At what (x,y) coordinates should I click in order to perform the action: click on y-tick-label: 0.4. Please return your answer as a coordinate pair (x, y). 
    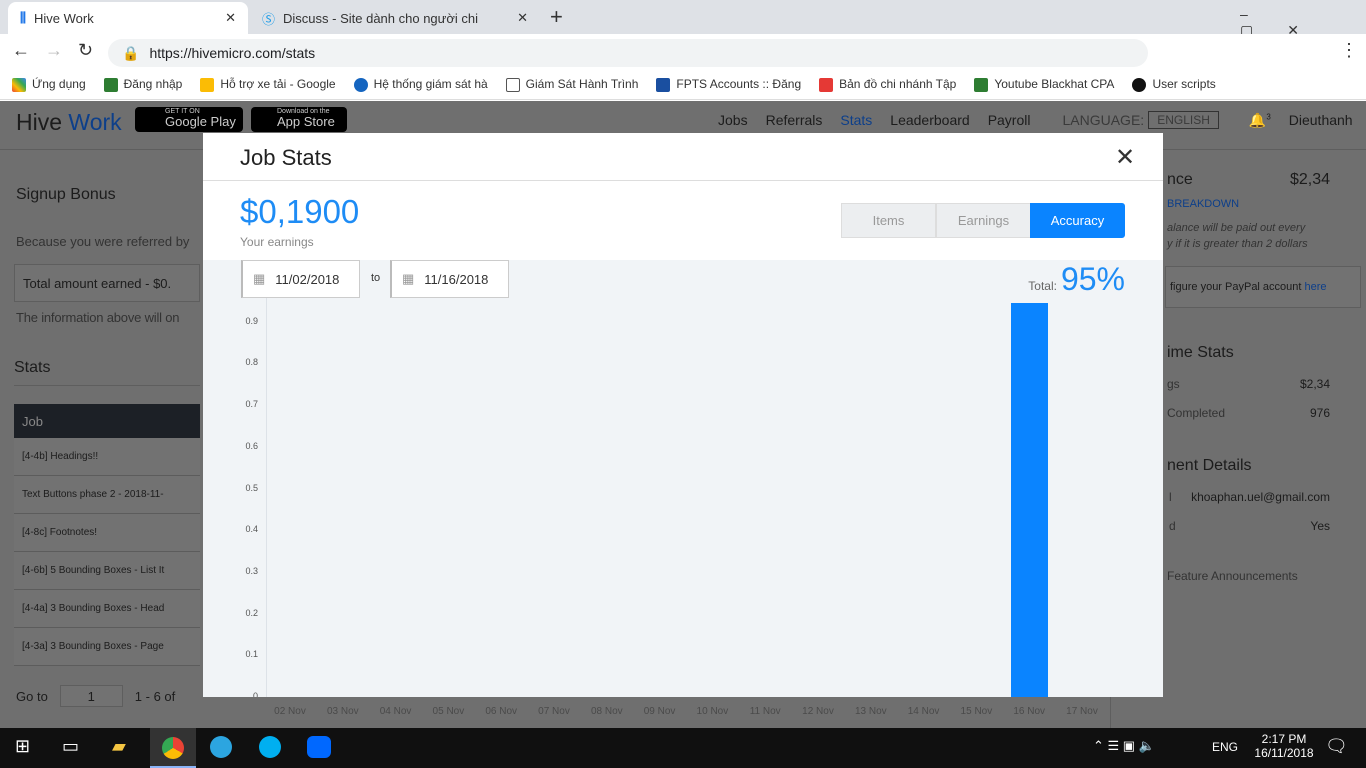
    Looking at the image, I should click on (251, 529).